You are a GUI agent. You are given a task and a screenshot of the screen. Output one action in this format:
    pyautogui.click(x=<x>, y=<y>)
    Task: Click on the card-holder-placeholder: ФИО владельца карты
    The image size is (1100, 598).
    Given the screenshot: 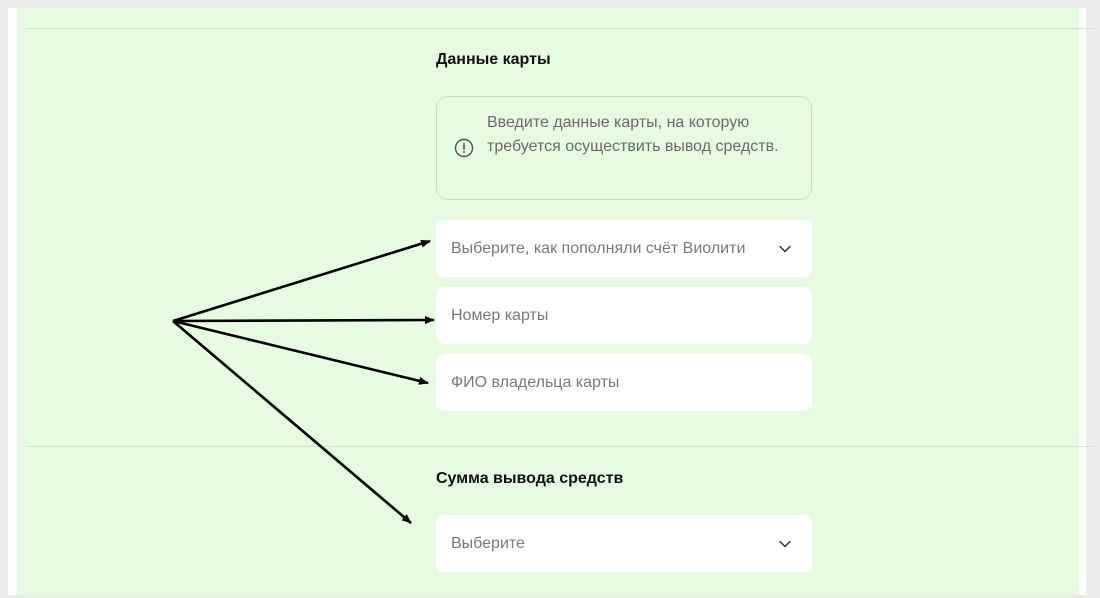 What is the action you would take?
    pyautogui.click(x=535, y=382)
    